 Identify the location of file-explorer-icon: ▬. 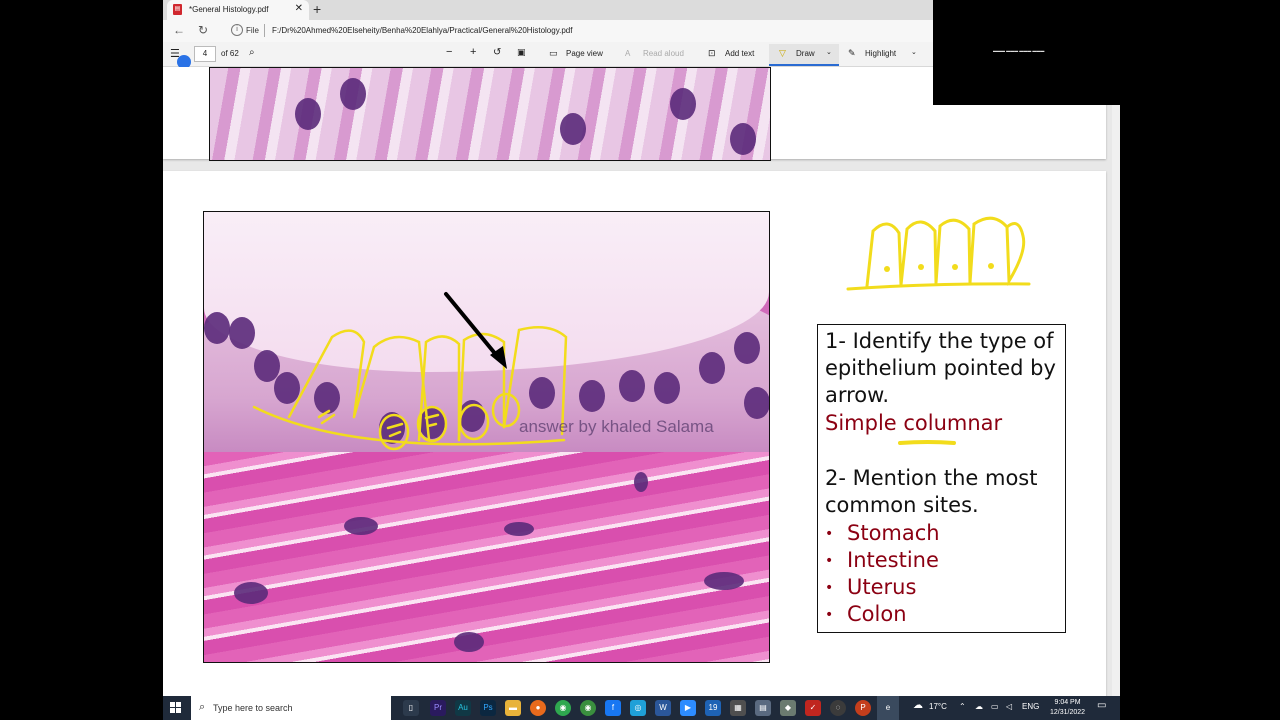
(513, 708).